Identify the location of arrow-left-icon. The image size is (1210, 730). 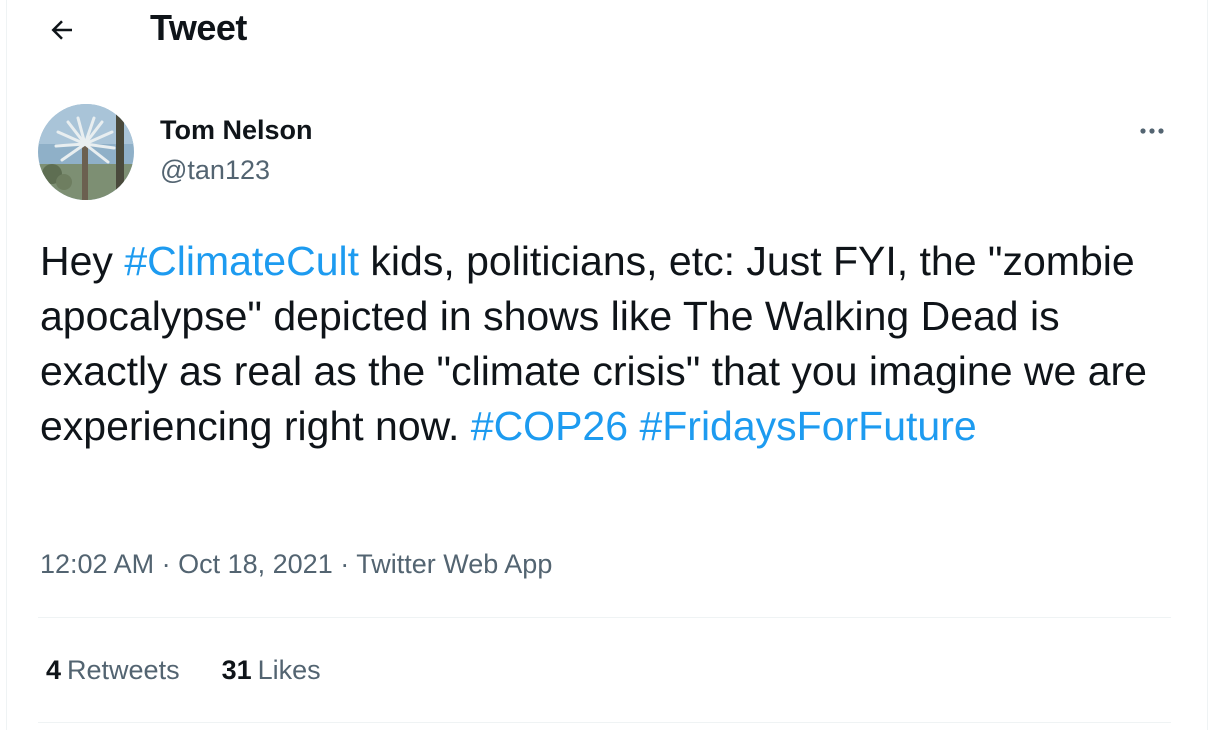
(61, 30).